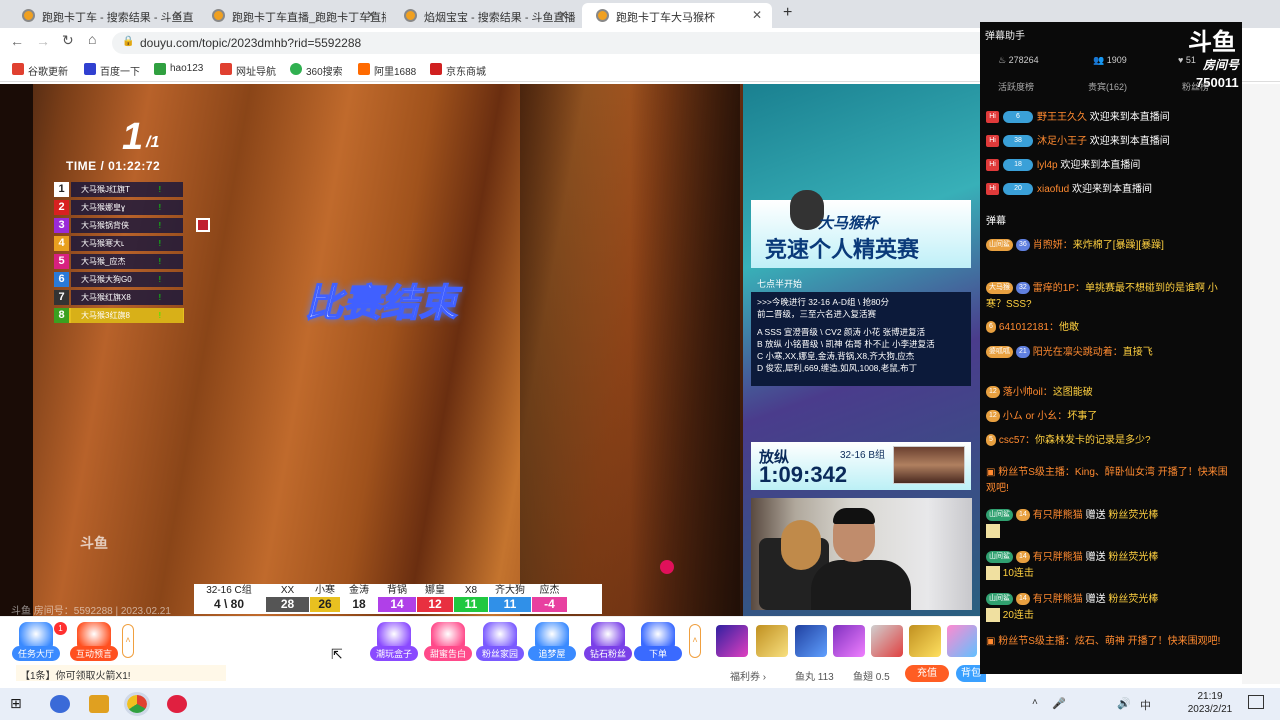  What do you see at coordinates (397, 599) in the screenshot?
I see `scoreboard-player: 背锅 14` at bounding box center [397, 599].